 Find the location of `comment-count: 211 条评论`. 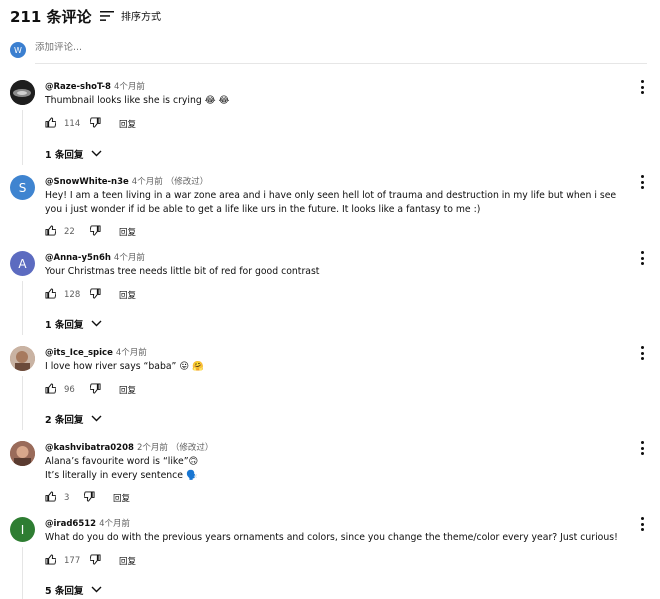

comment-count: 211 条评论 is located at coordinates (51, 17).